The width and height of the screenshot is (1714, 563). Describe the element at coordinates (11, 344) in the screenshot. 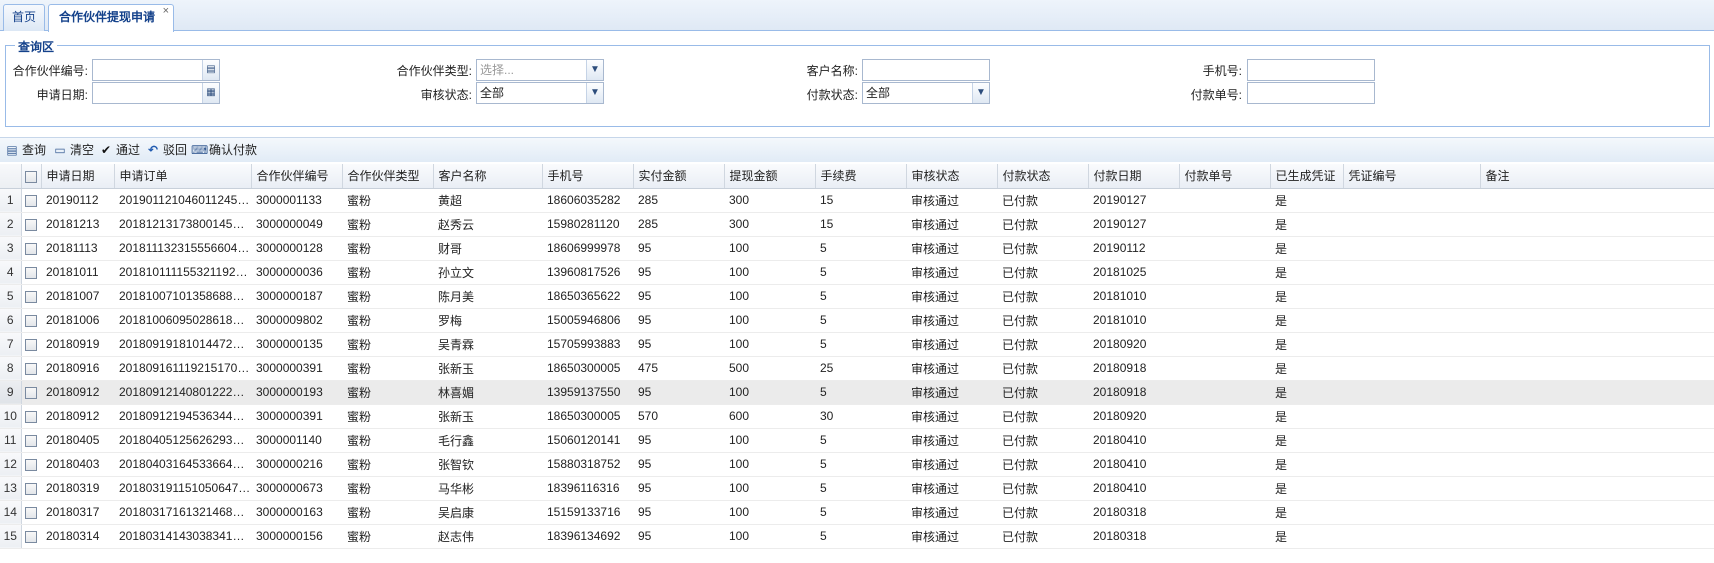

I see `row-number: 7` at that location.